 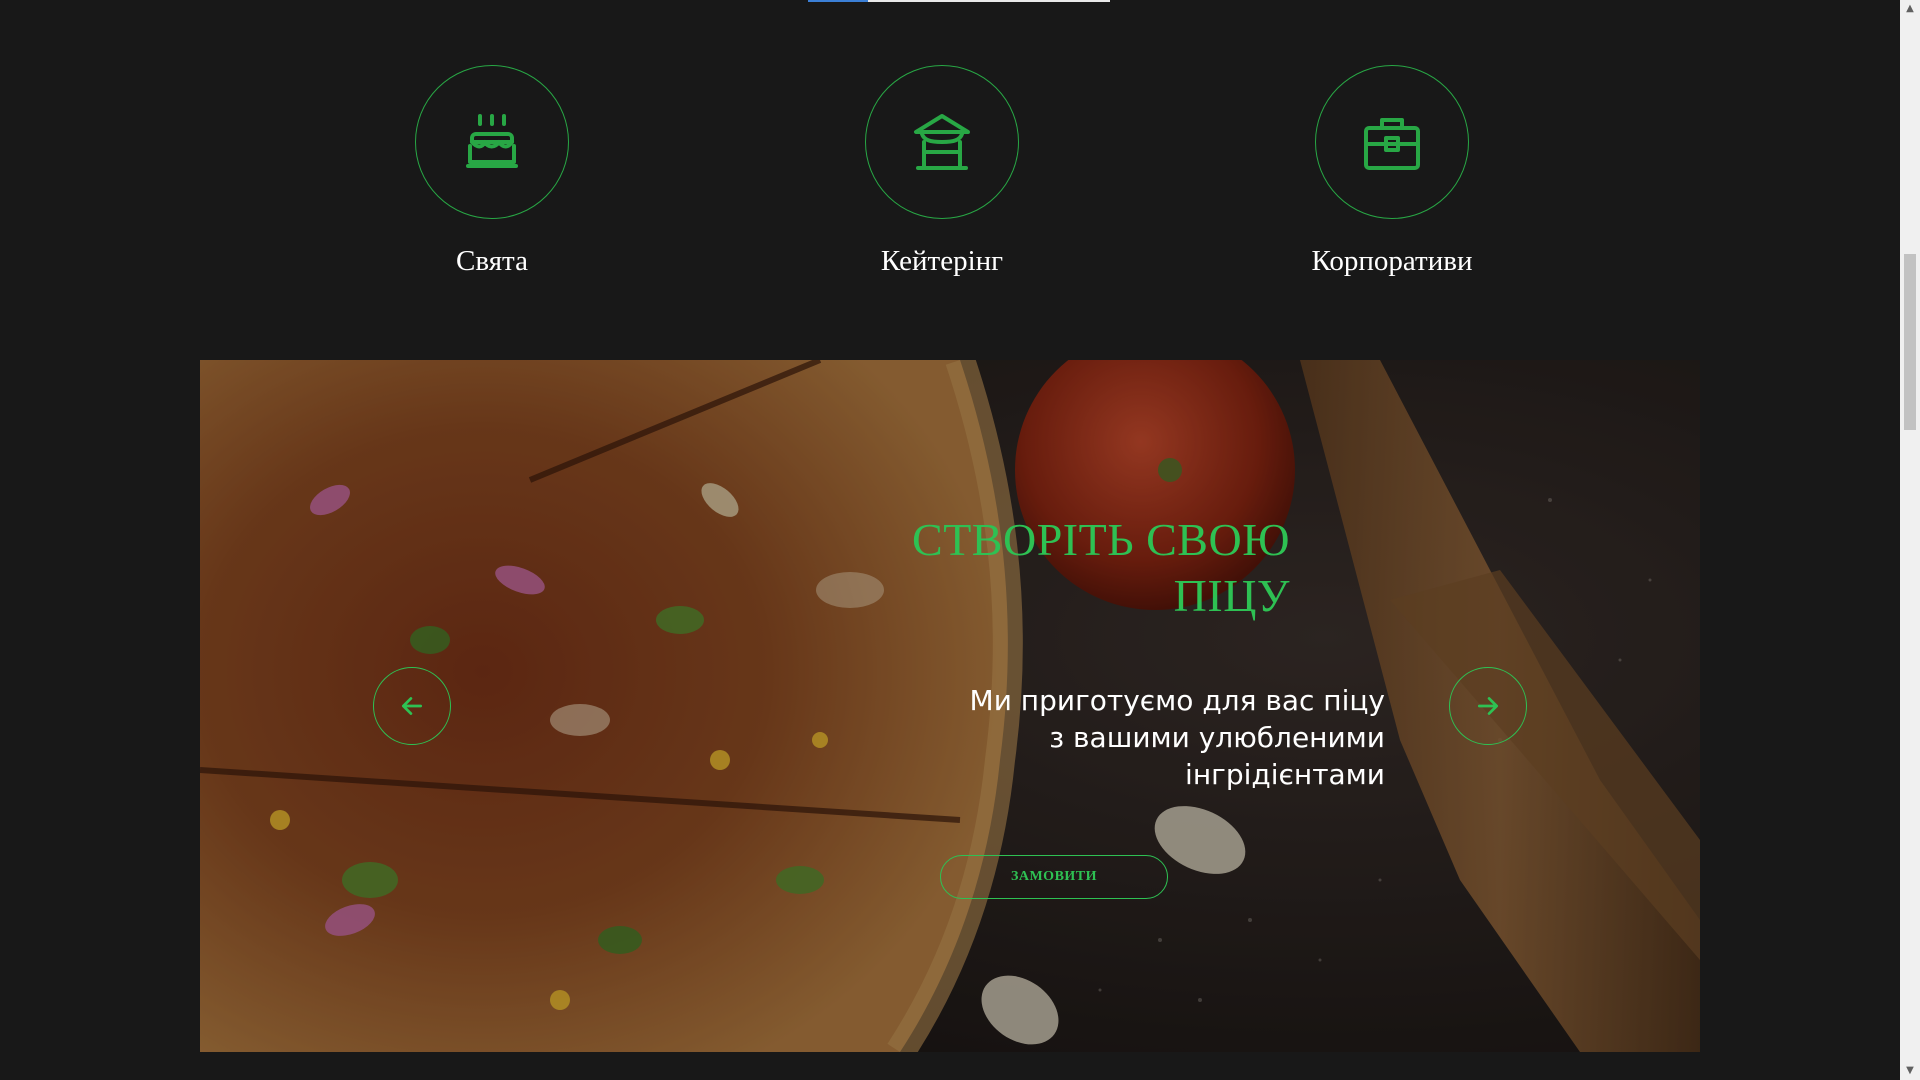 What do you see at coordinates (1217, 737) in the screenshot?
I see `hero-subtitle-line2: з вашими улюбленими` at bounding box center [1217, 737].